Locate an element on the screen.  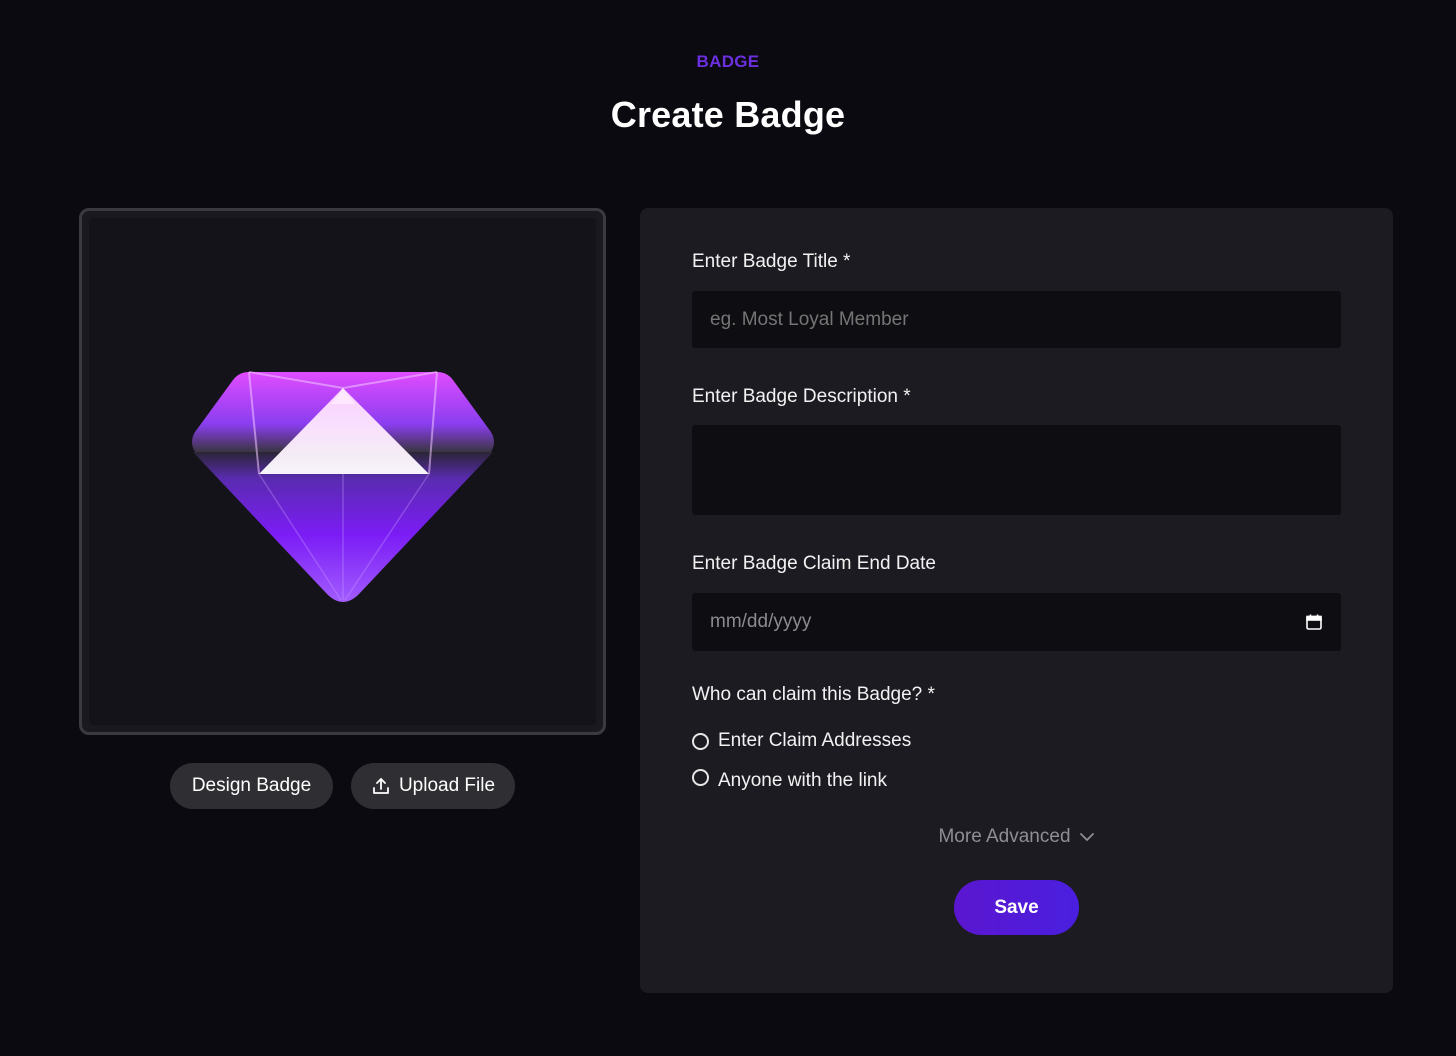
diamond-gem-icon is located at coordinates (343, 486).